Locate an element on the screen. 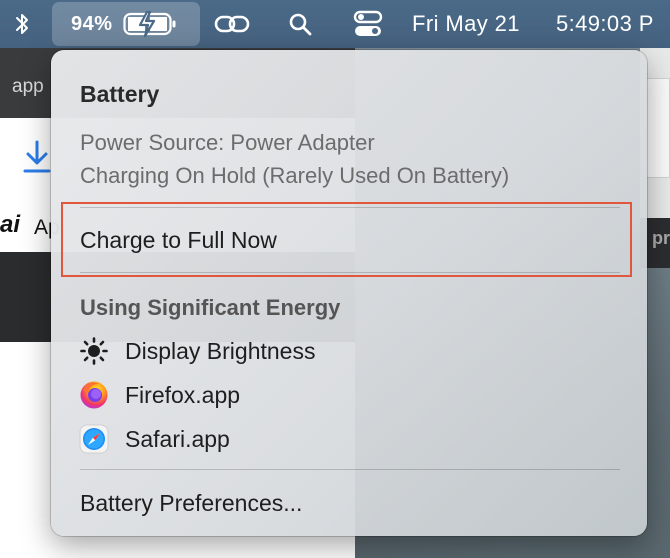 The image size is (670, 558). energy-item-label: Safari.app is located at coordinates (177, 438).